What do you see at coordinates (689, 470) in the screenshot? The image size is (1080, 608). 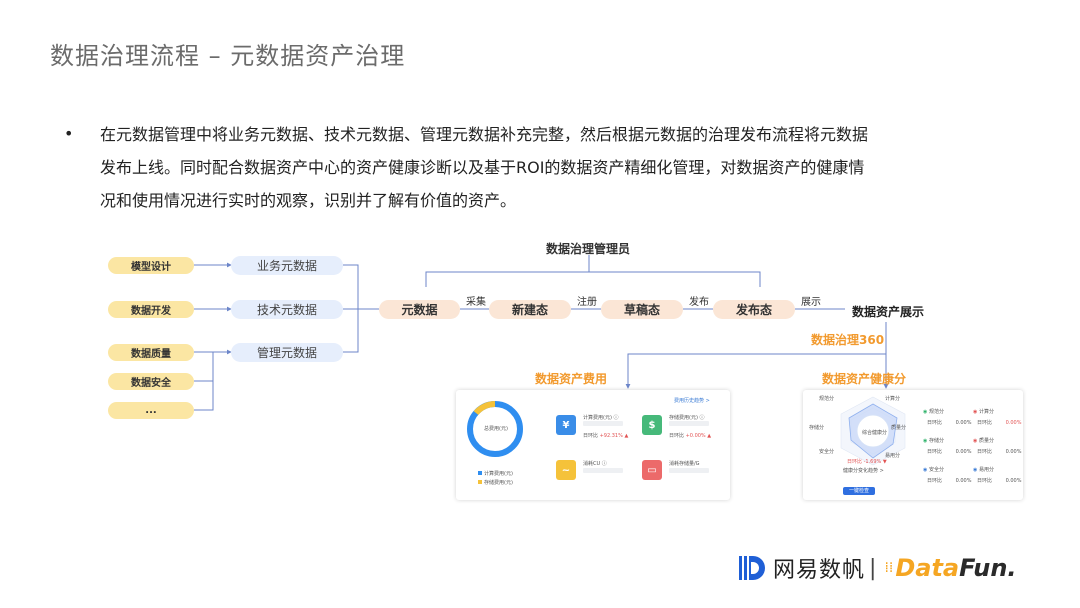 I see `storage-usage-bar` at bounding box center [689, 470].